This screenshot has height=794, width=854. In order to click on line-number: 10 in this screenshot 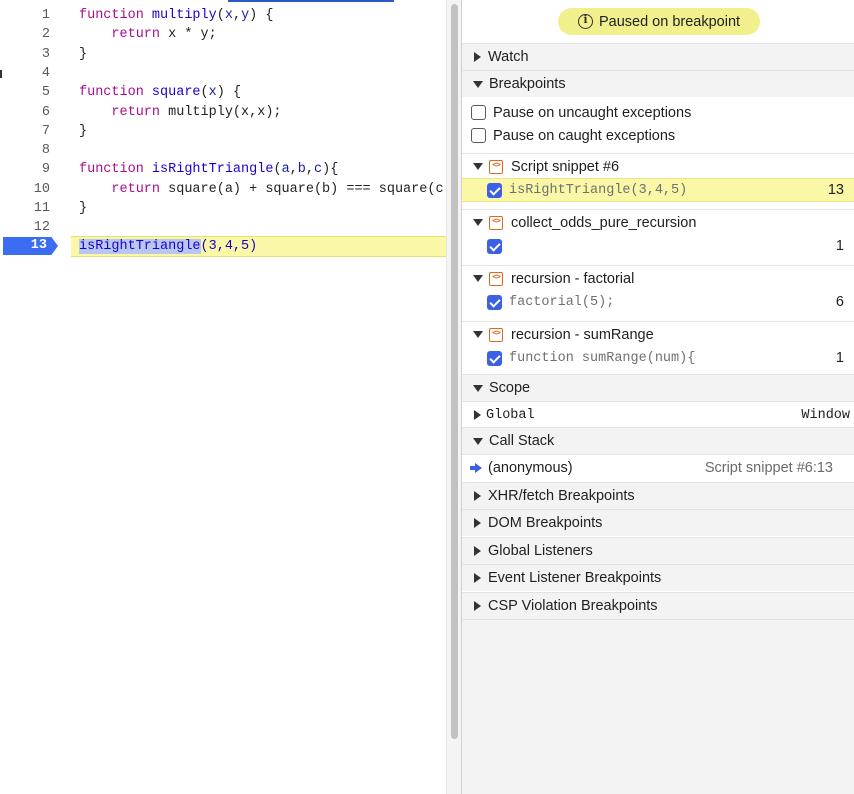, I will do `click(25, 189)`.